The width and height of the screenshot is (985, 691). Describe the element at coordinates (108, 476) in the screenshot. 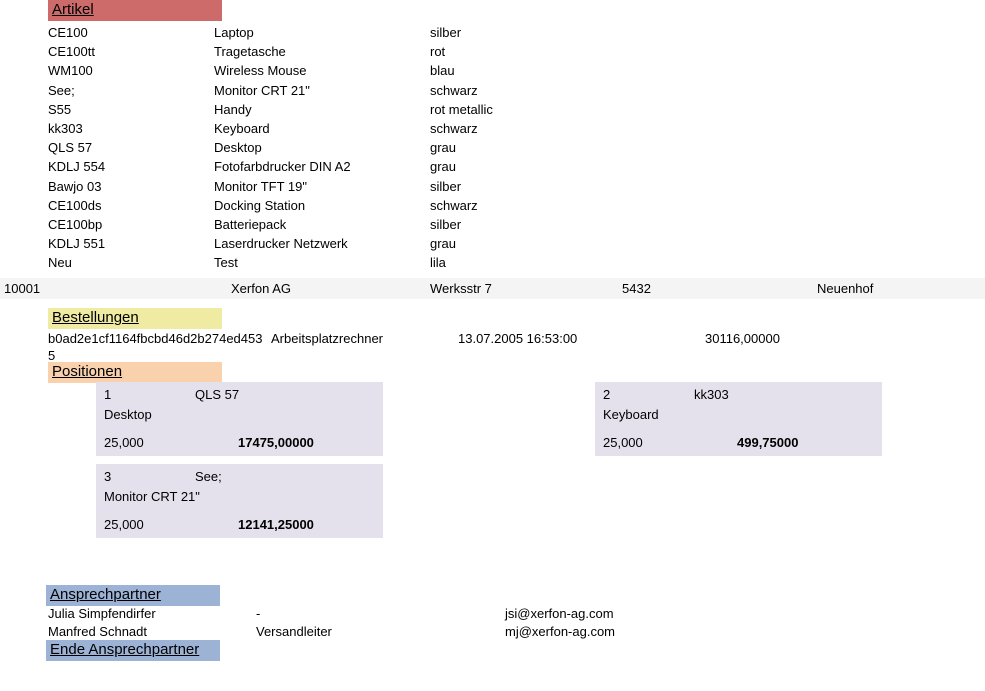

I see `position-number: 3` at that location.